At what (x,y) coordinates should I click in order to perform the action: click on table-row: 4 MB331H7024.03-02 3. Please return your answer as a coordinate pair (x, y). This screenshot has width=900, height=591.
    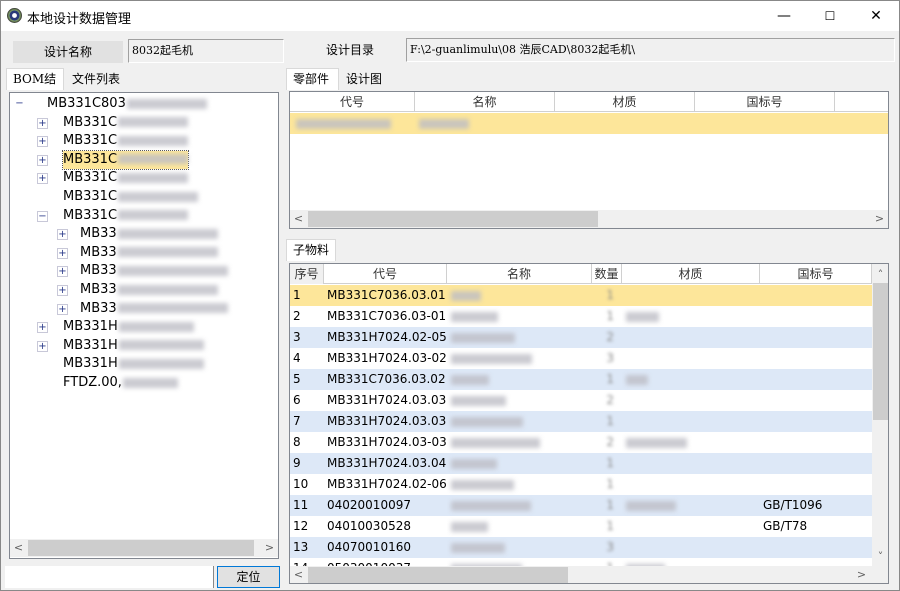
    Looking at the image, I should click on (581, 358).